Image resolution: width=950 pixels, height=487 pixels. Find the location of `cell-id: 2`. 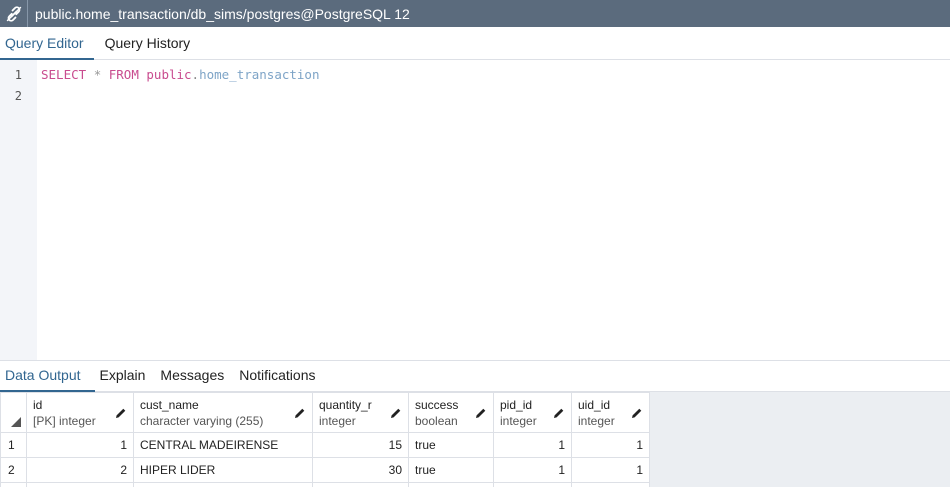

cell-id: 2 is located at coordinates (80, 470).